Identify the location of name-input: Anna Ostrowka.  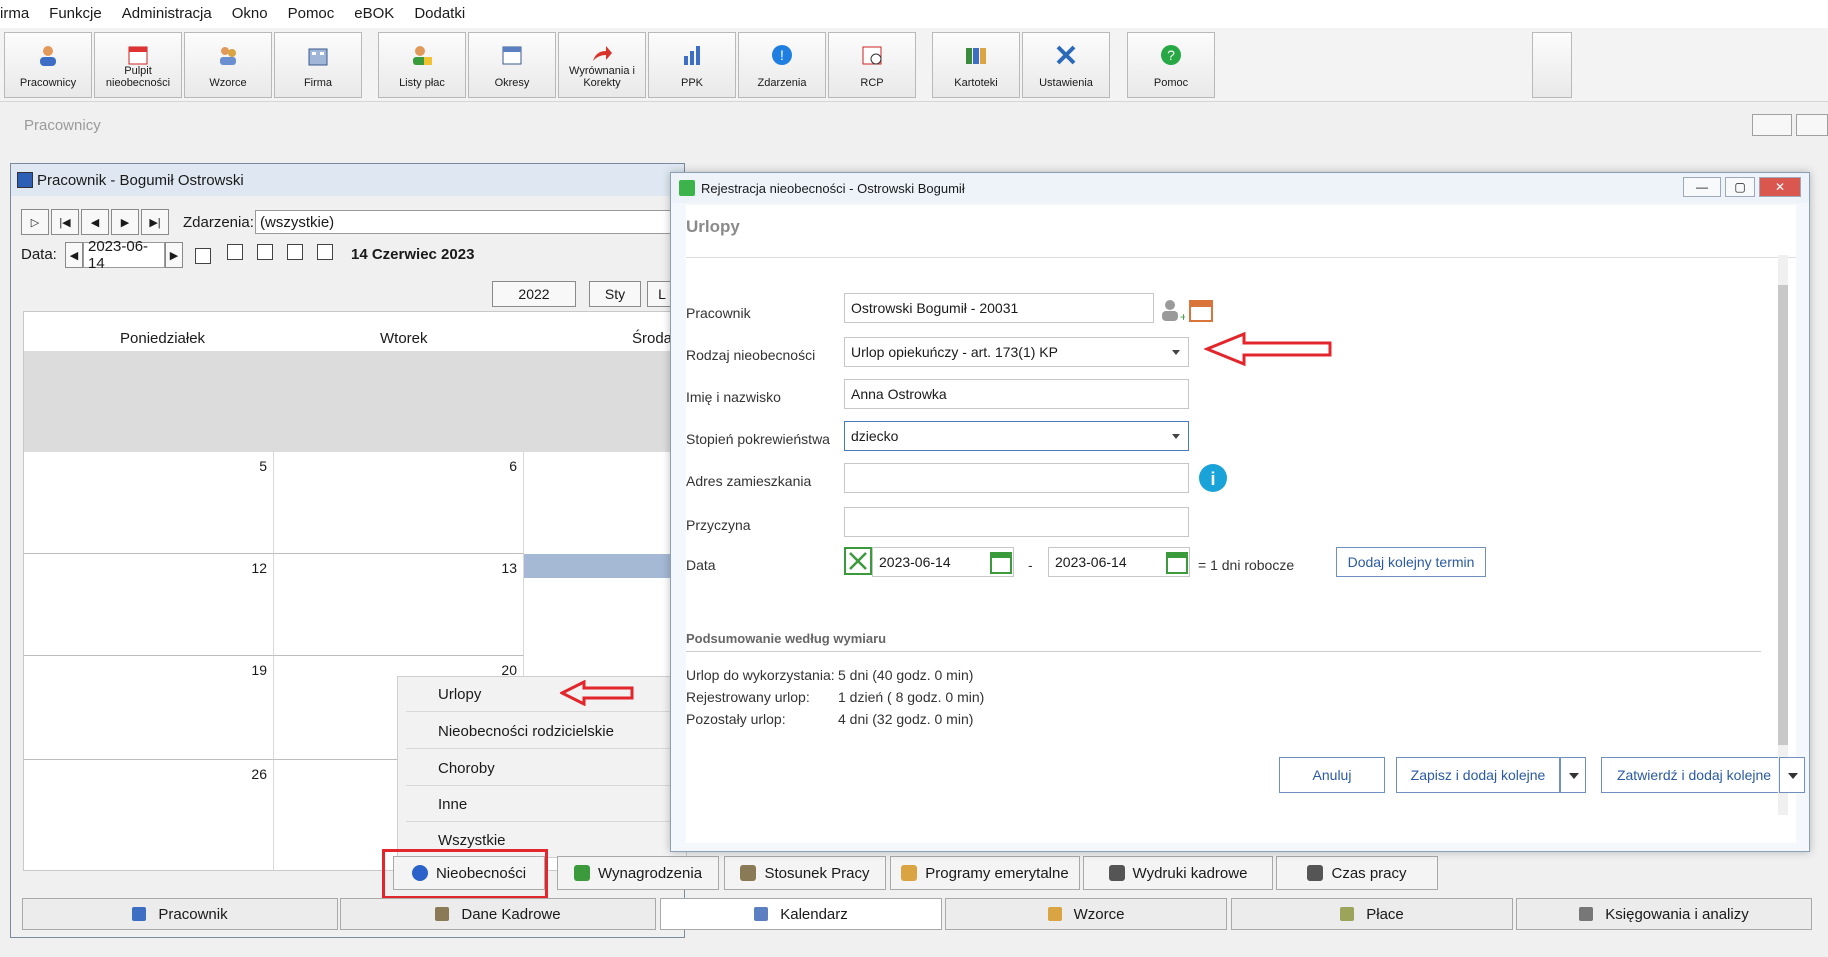
(1016, 394).